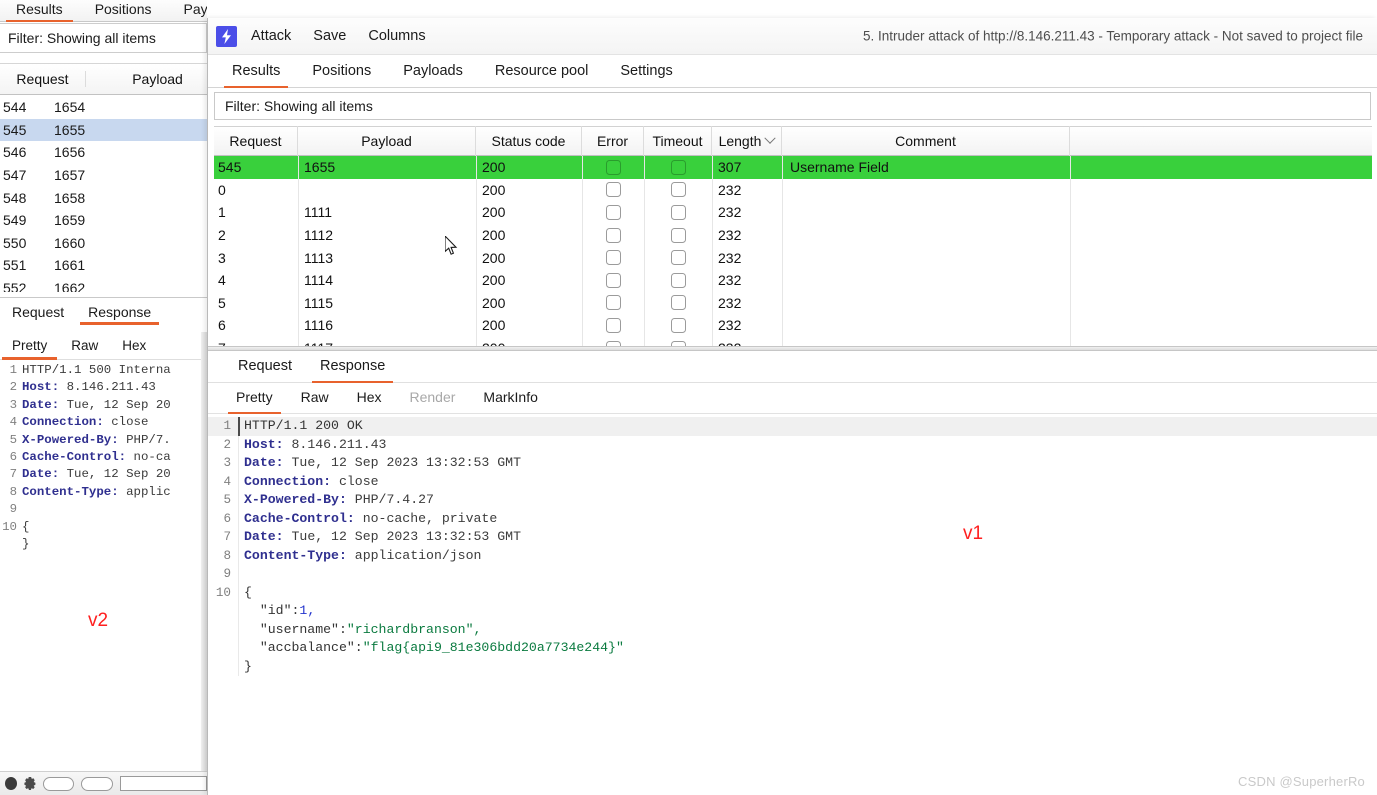  Describe the element at coordinates (103, 265) in the screenshot. I see `table-row: 551 1661` at that location.